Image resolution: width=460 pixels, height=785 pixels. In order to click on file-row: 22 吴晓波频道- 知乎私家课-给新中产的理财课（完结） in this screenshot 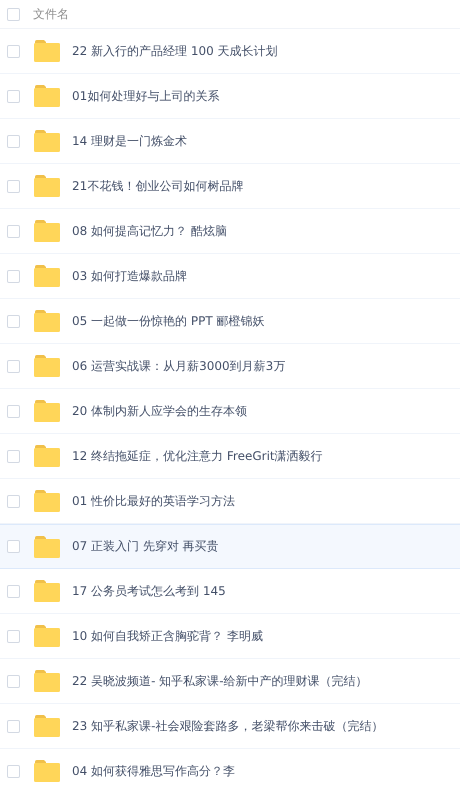, I will do `click(230, 681)`.